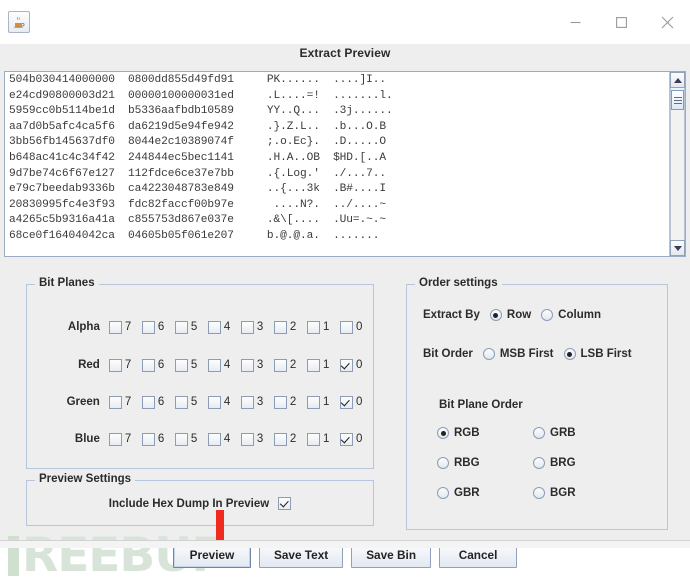  What do you see at coordinates (458, 283) in the screenshot?
I see `order-settings-group-title: Order settings` at bounding box center [458, 283].